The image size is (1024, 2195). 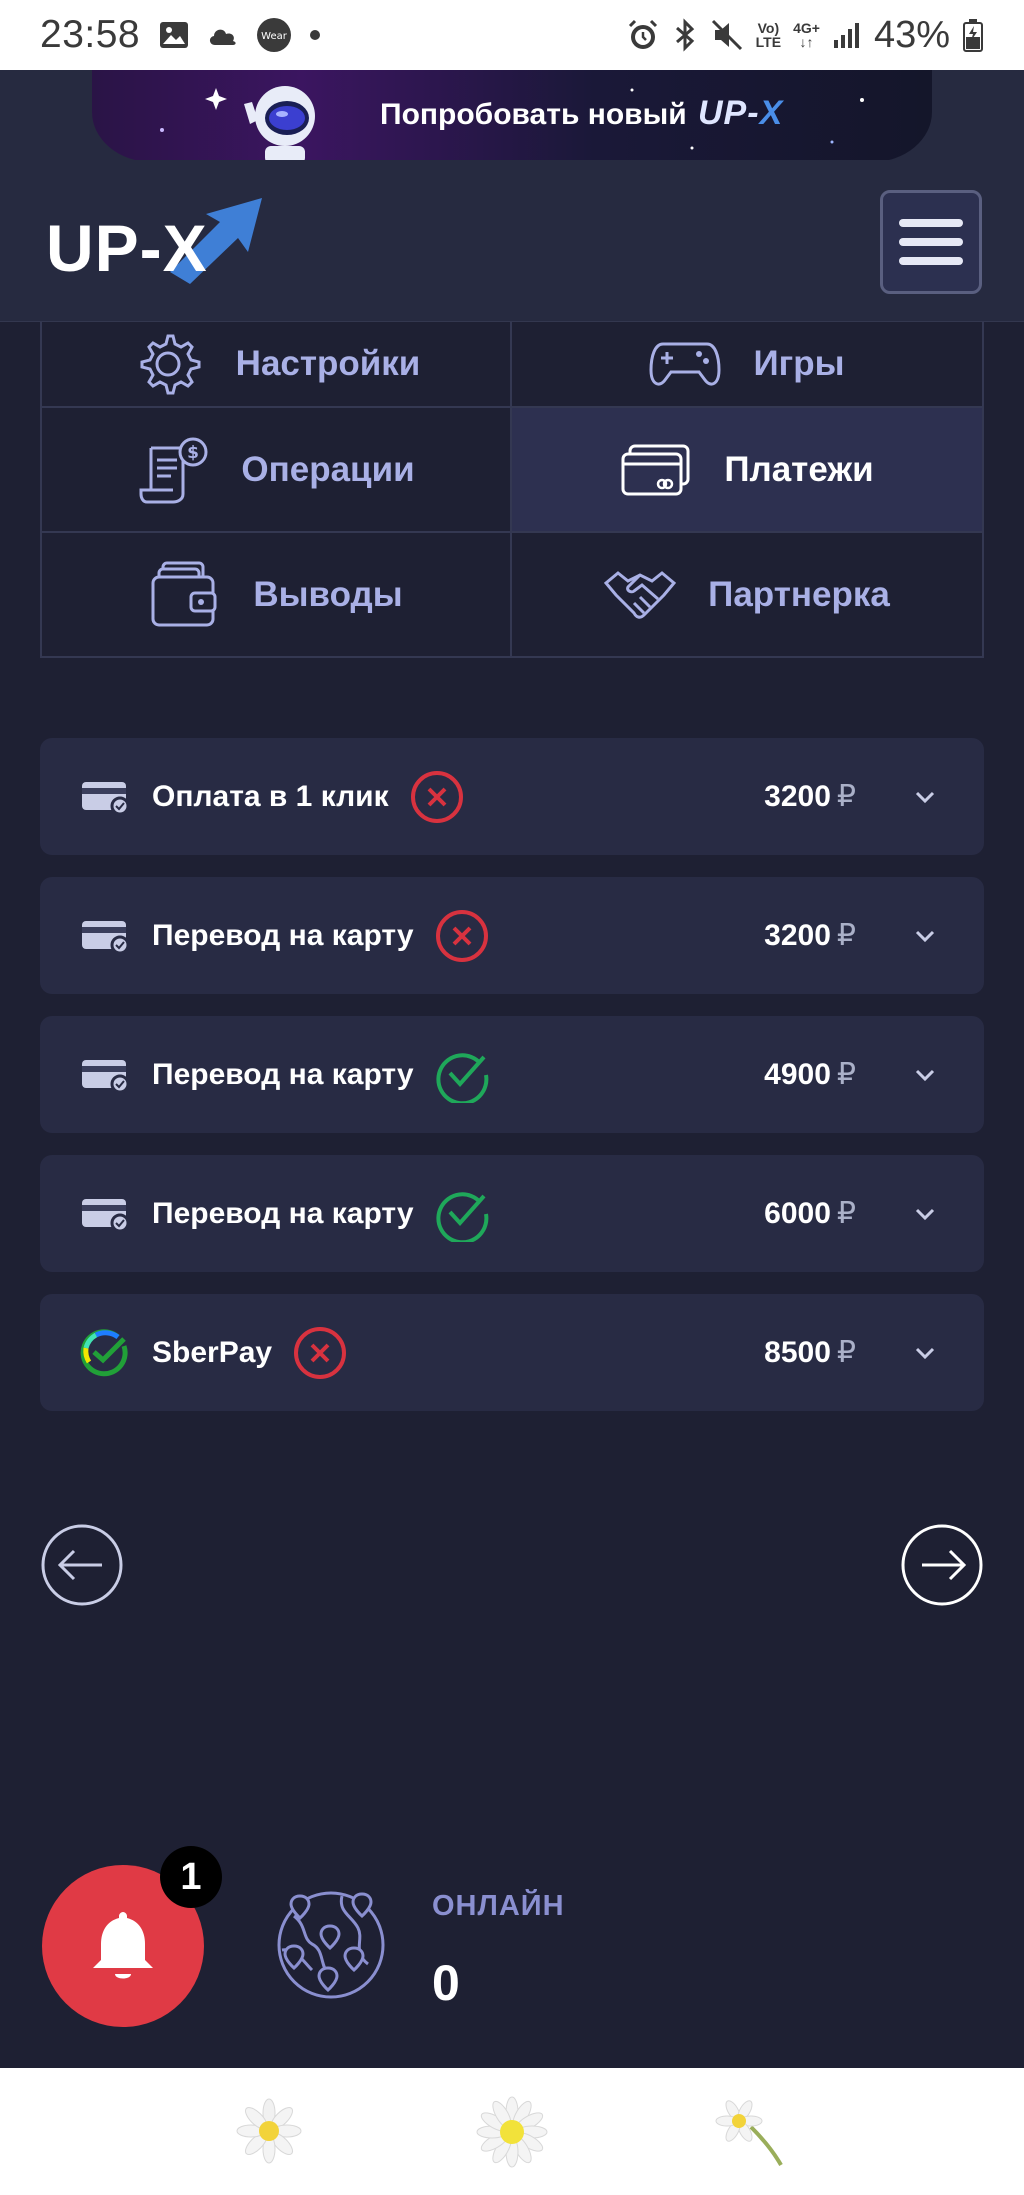 What do you see at coordinates (328, 594) in the screenshot?
I see `menu-label: Выводы` at bounding box center [328, 594].